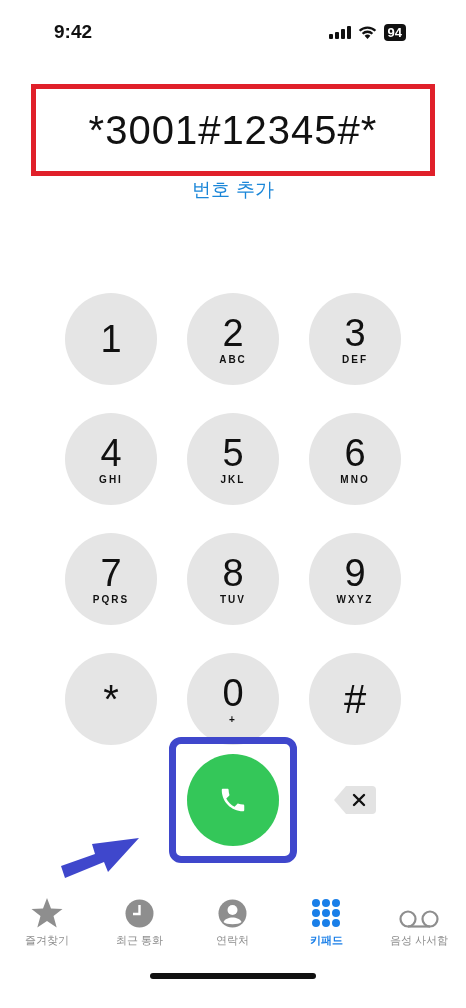 The height and width of the screenshot is (1008, 466). I want to click on keypad-key: 2 ABC, so click(233, 339).